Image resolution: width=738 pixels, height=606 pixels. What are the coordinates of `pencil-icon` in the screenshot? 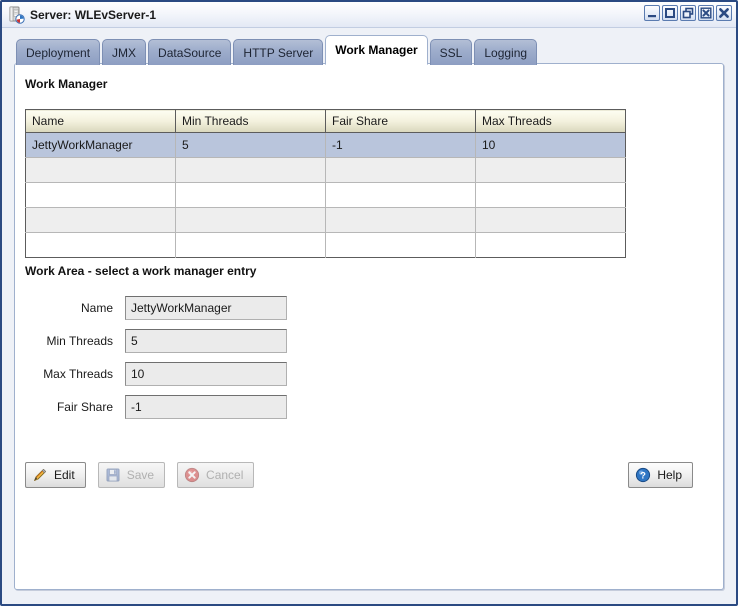 It's located at (40, 475).